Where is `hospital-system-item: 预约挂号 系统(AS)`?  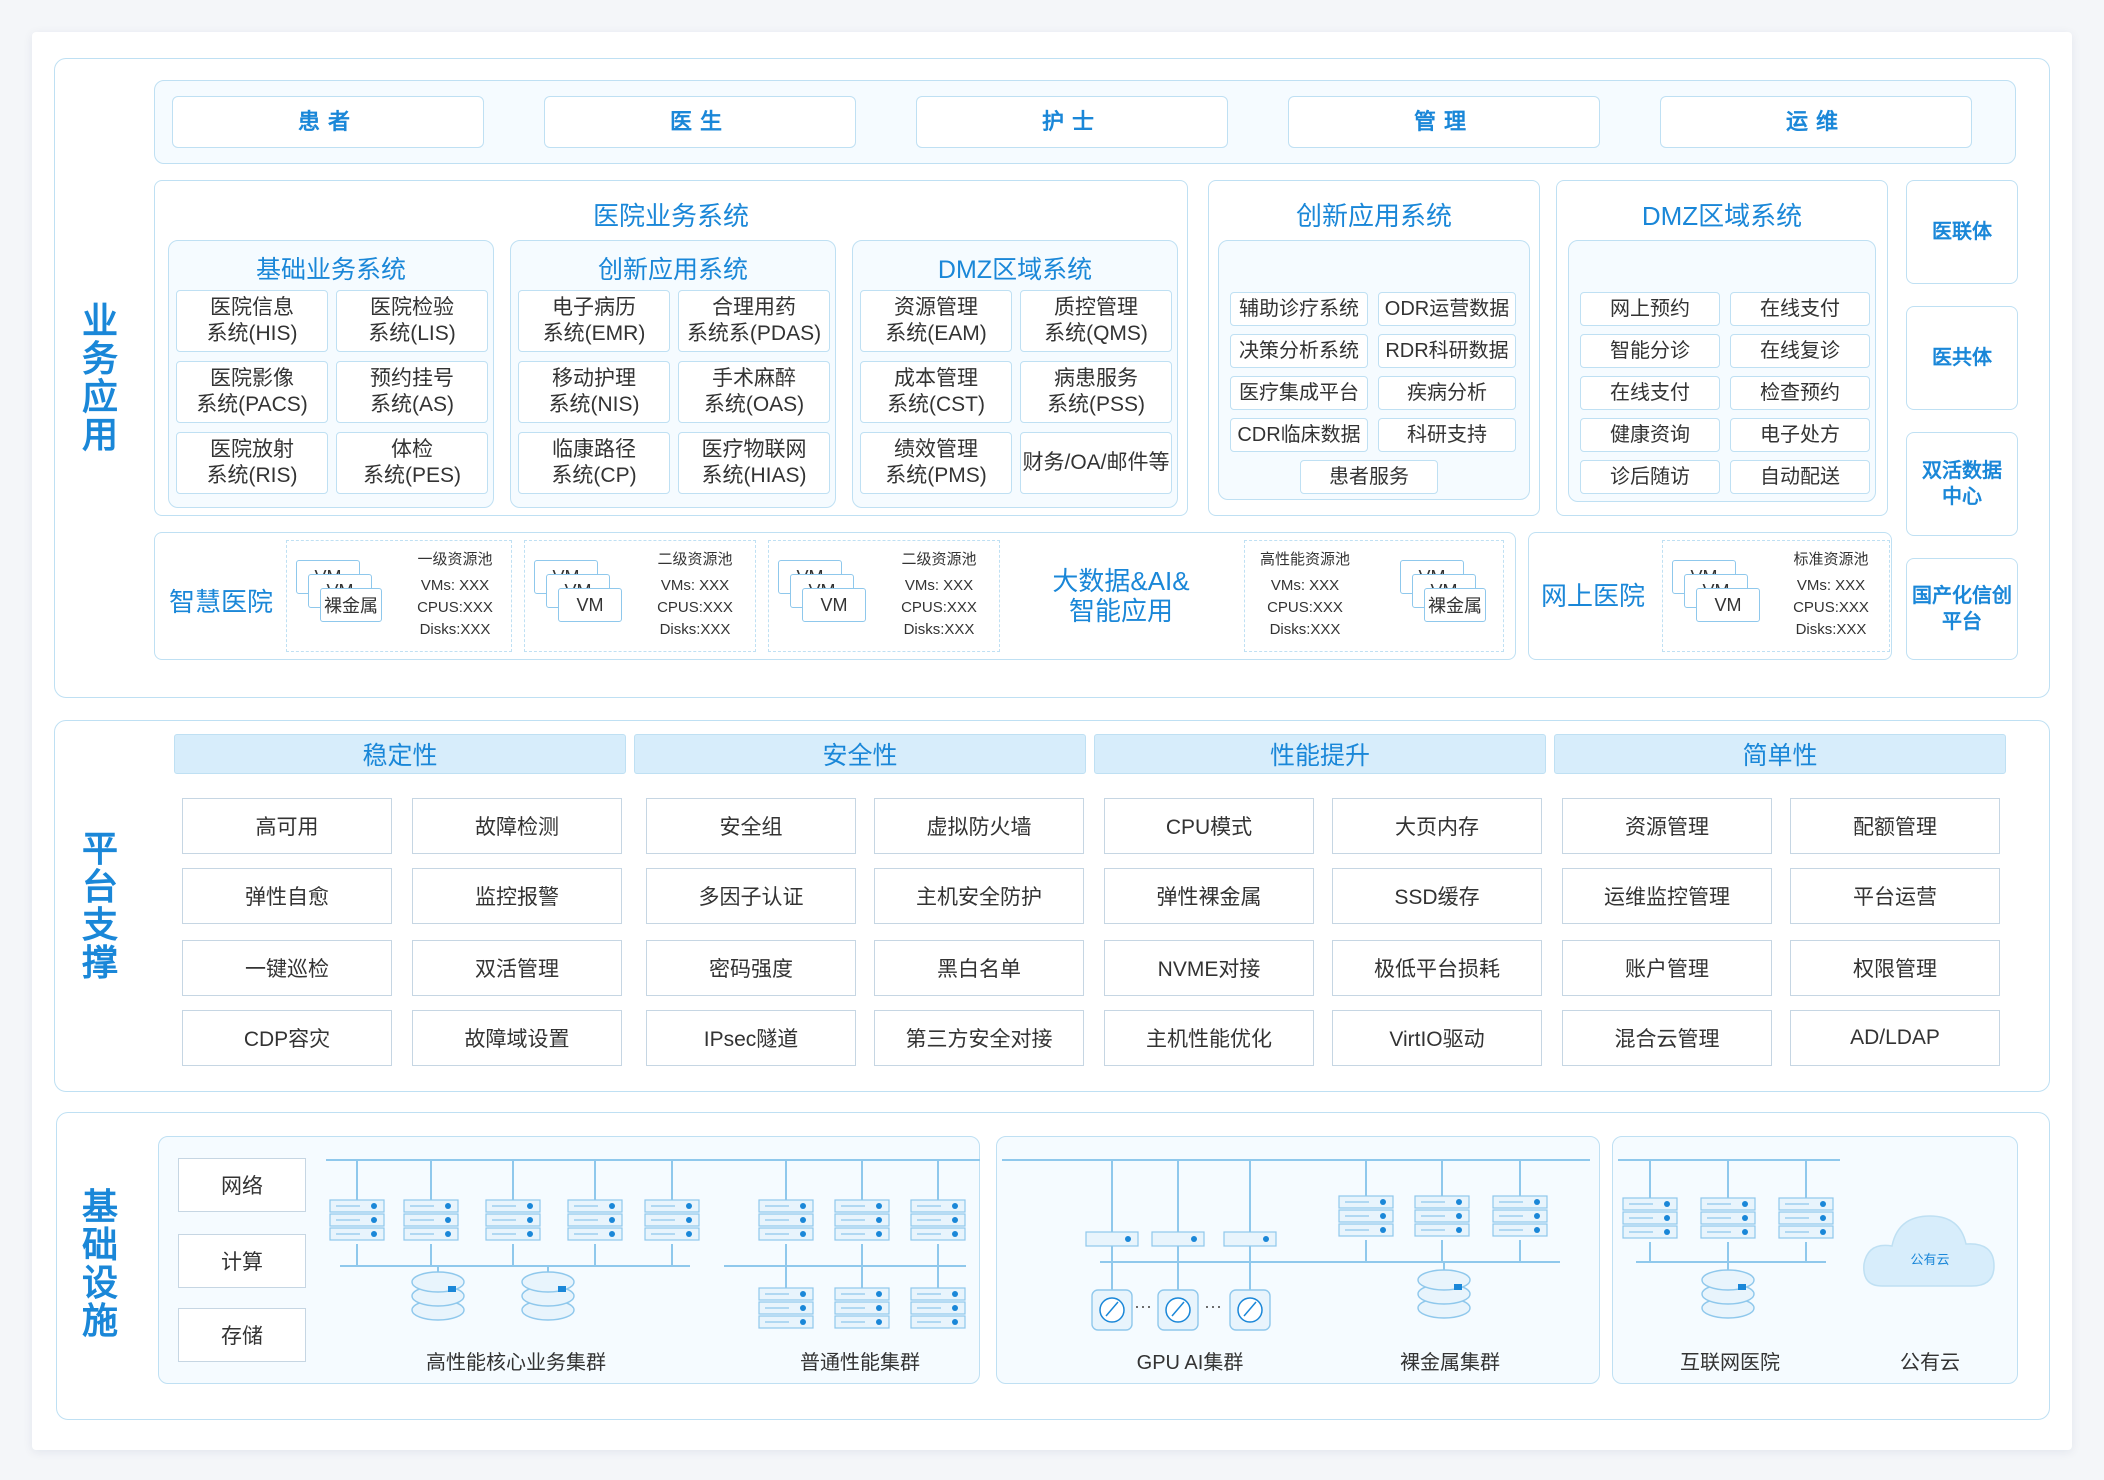 hospital-system-item: 预约挂号 系统(AS) is located at coordinates (412, 392).